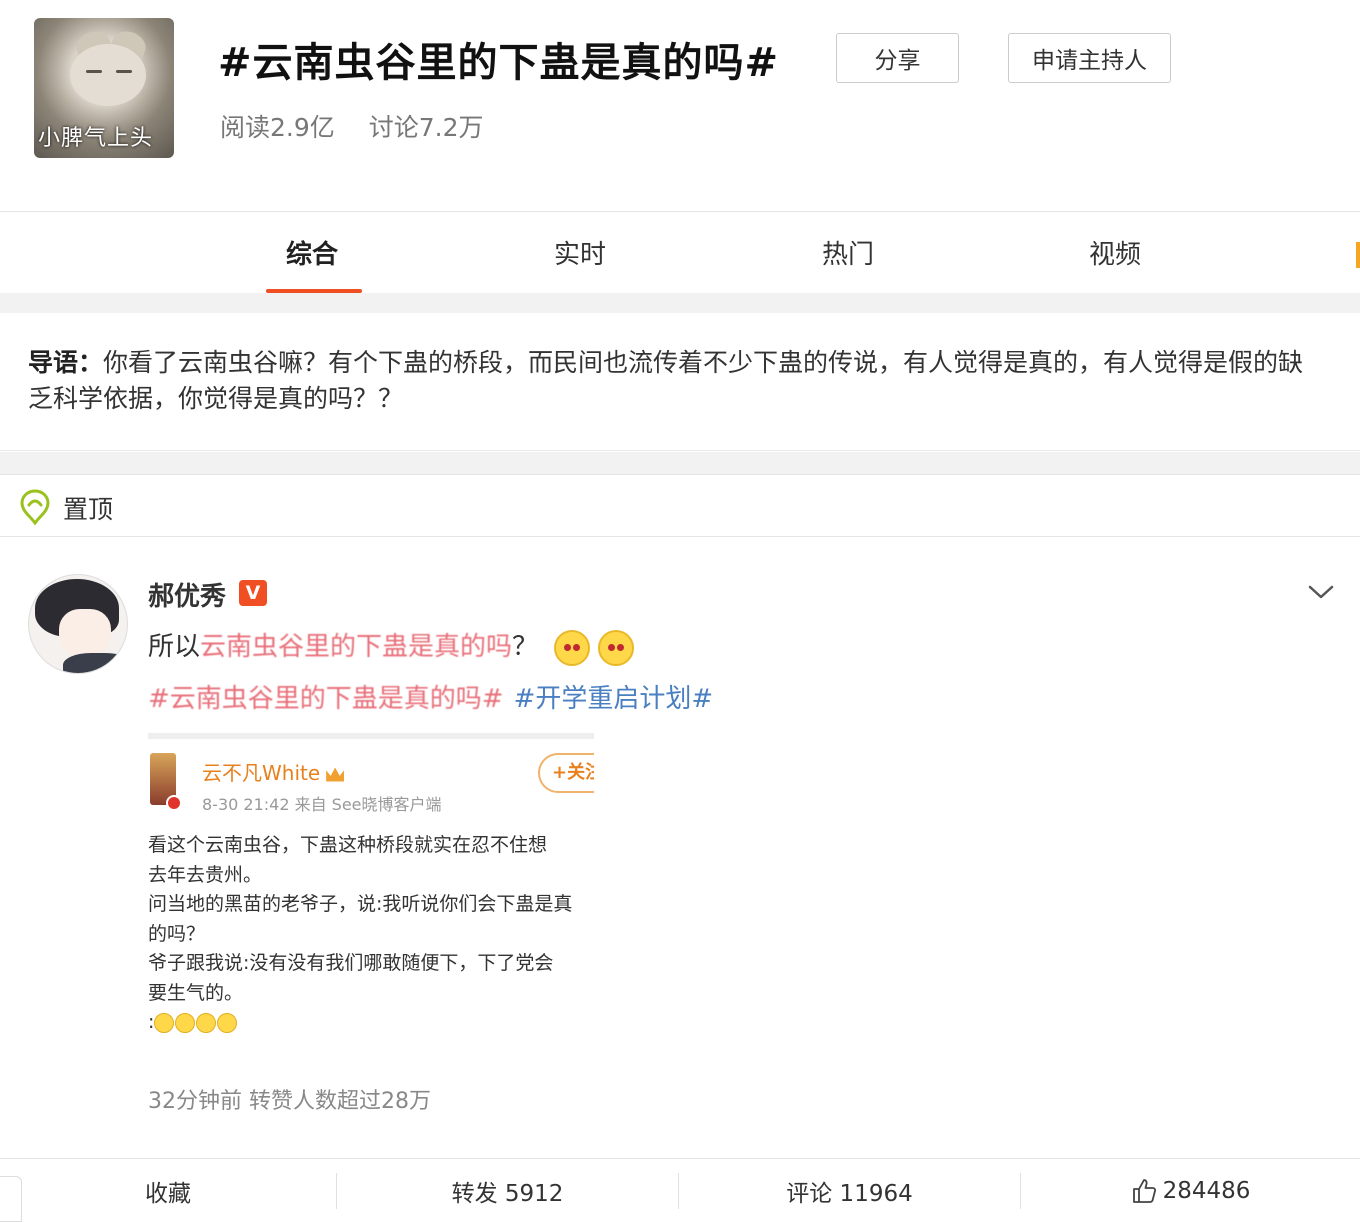 Image resolution: width=1360 pixels, height=1222 pixels. I want to click on tab-scroll-edge, so click(1358, 255).